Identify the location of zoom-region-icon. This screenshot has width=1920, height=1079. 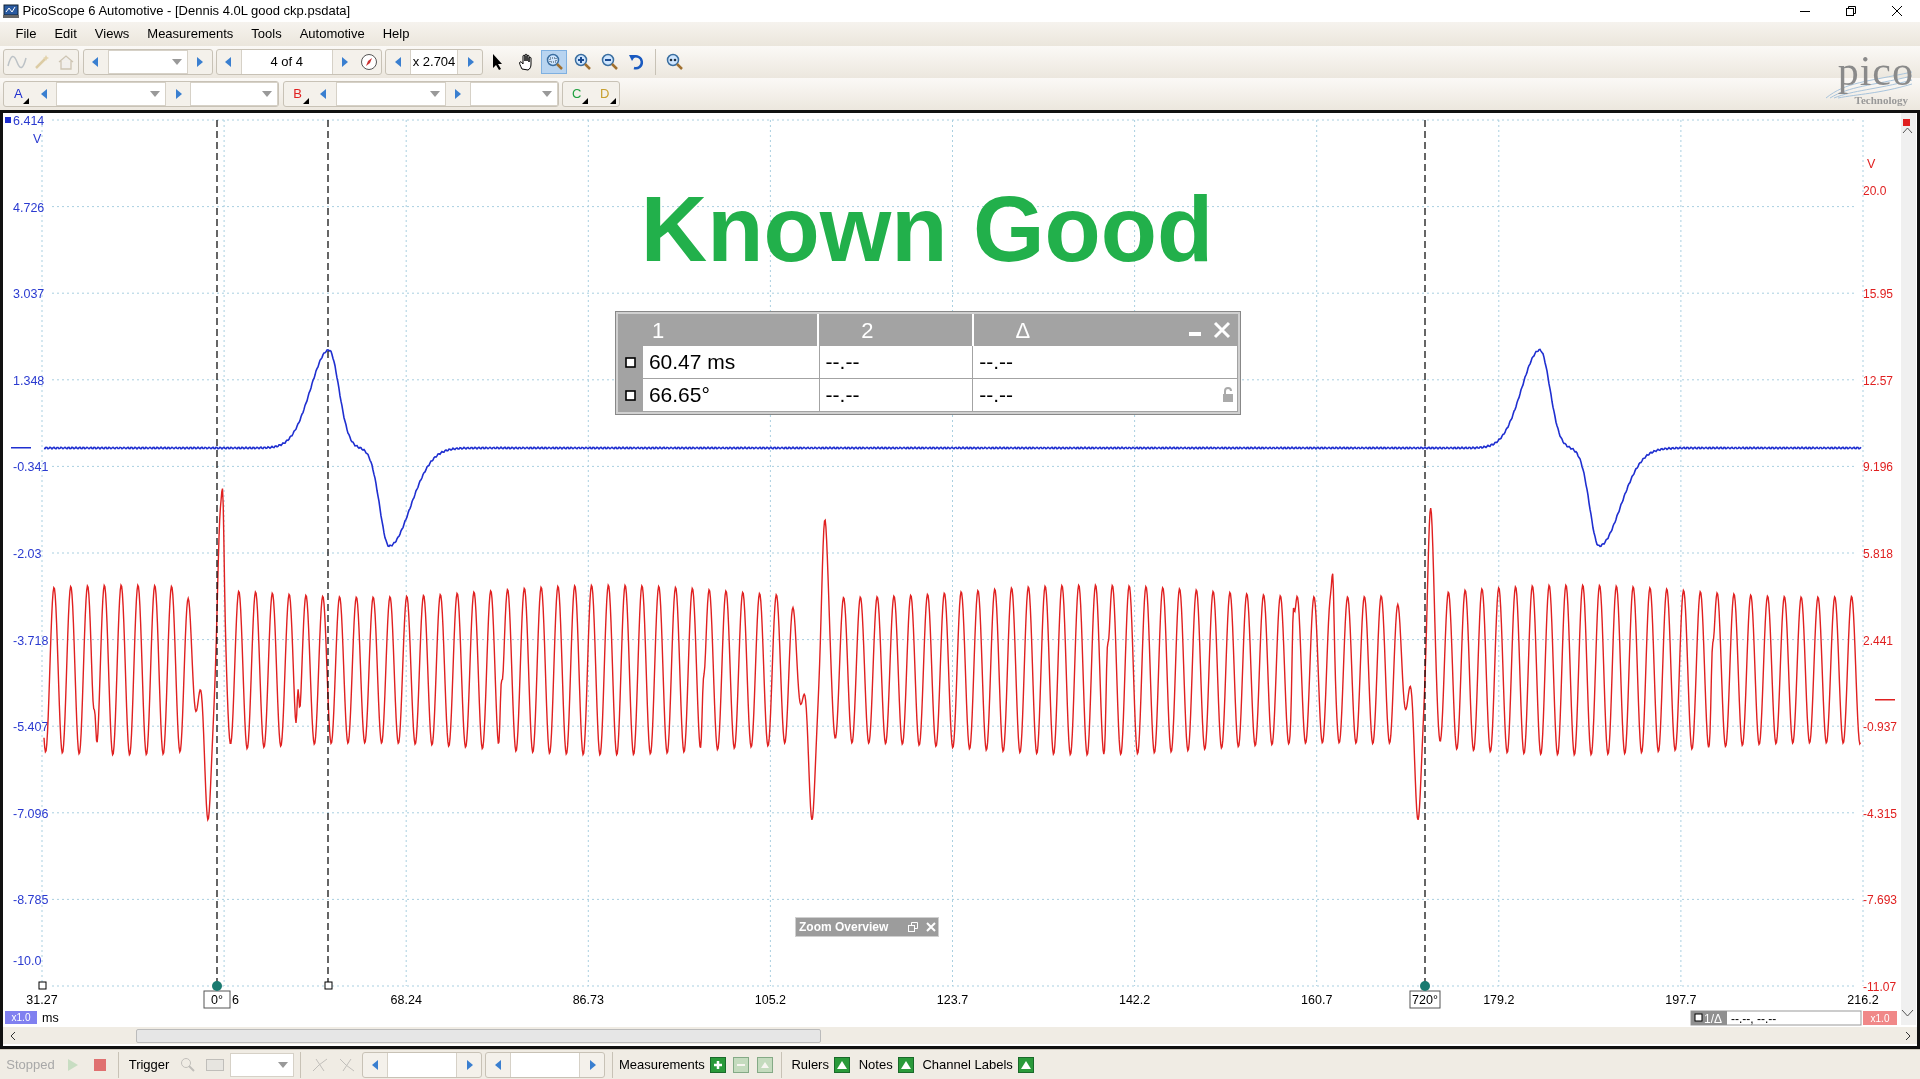
(553, 62).